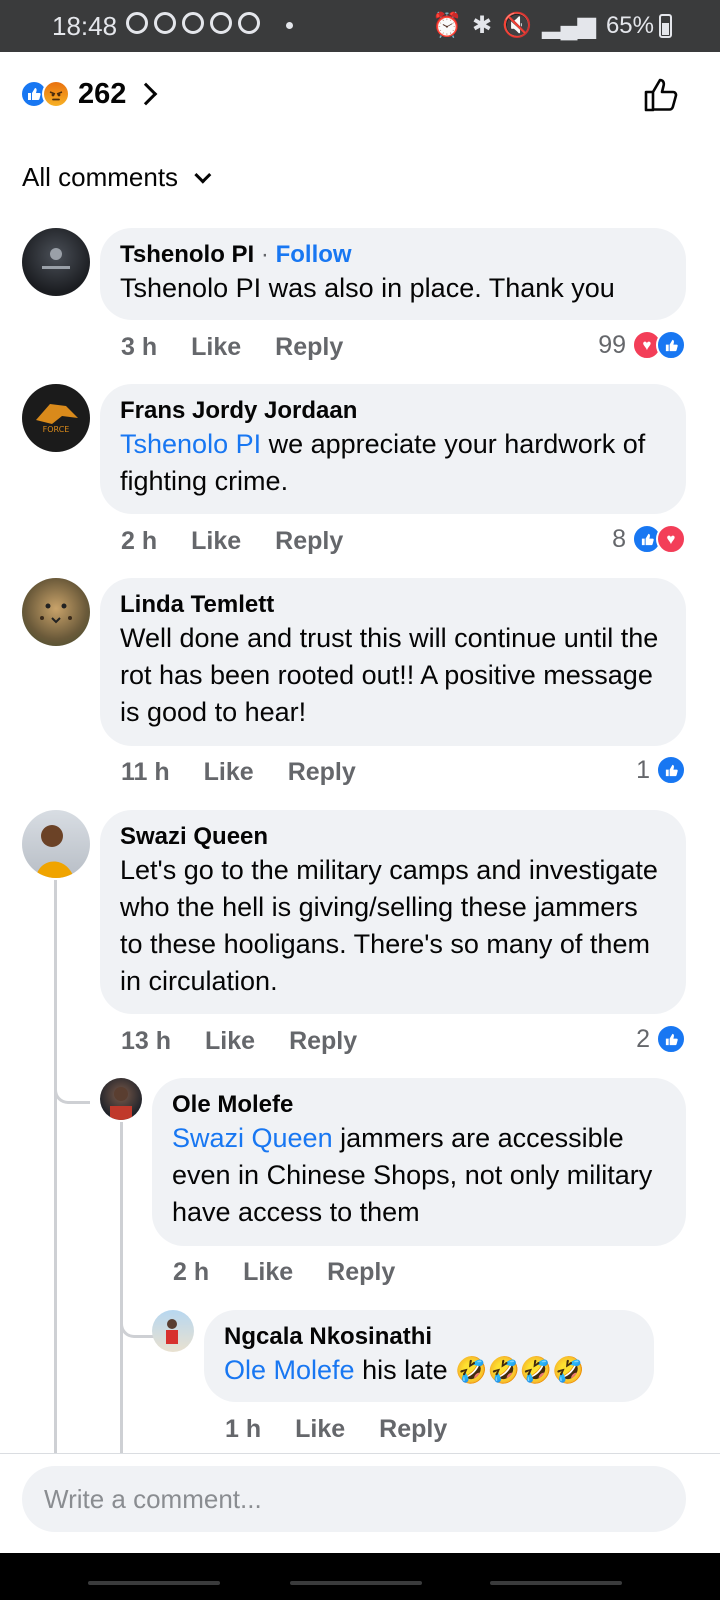 The height and width of the screenshot is (1600, 720). Describe the element at coordinates (289, 25) in the screenshot. I see `more-notifications-dot` at that location.